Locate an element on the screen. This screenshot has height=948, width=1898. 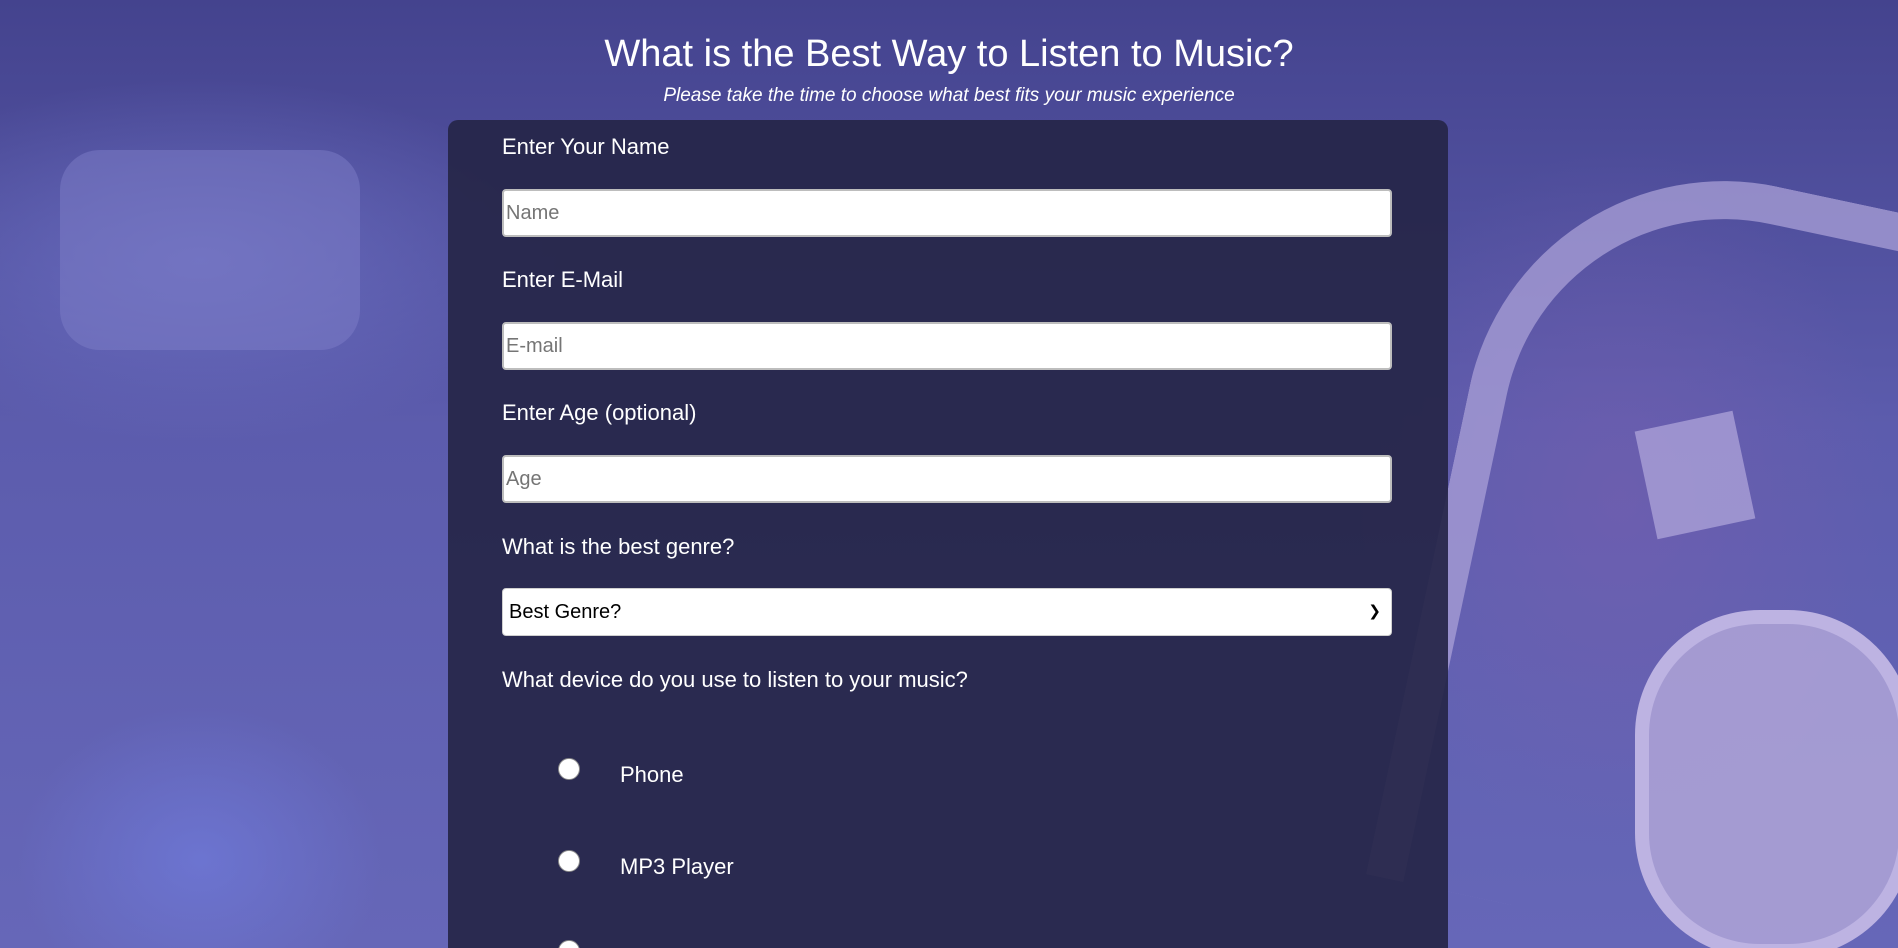
email-label: Enter E-Mail is located at coordinates (563, 279).